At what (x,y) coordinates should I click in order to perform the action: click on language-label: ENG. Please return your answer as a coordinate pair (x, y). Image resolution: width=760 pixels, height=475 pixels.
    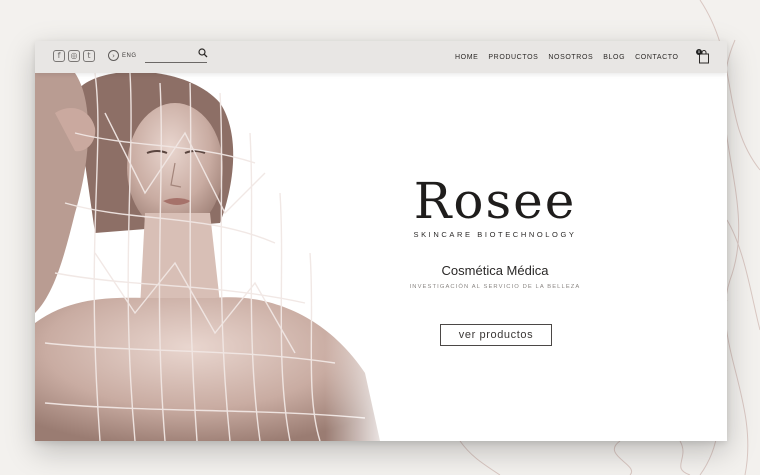
    Looking at the image, I should click on (129, 55).